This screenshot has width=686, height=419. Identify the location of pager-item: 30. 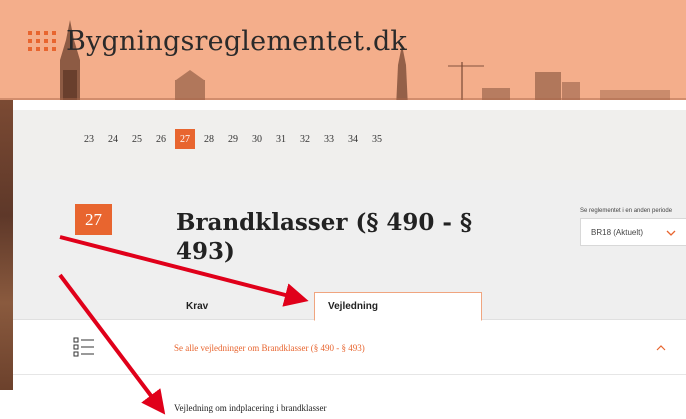
(257, 139).